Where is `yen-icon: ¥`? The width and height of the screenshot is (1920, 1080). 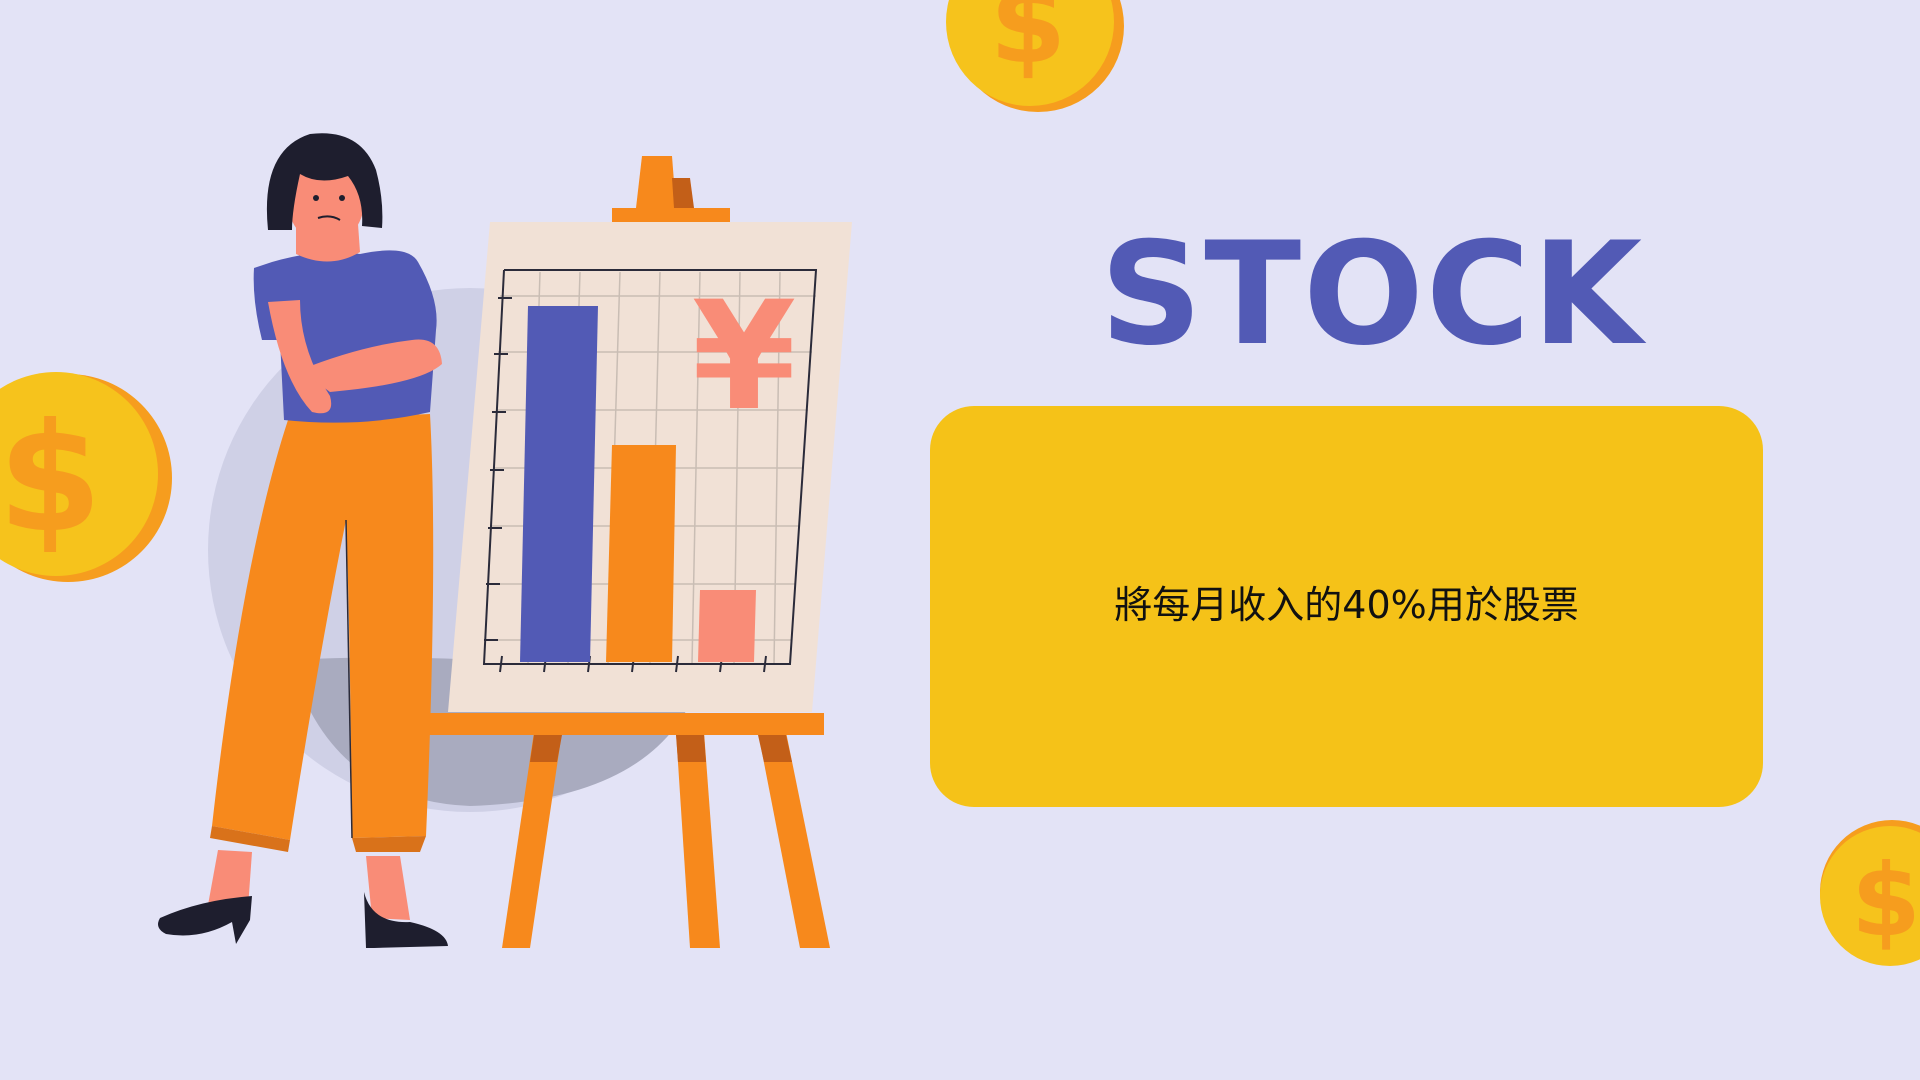 yen-icon: ¥ is located at coordinates (744, 357).